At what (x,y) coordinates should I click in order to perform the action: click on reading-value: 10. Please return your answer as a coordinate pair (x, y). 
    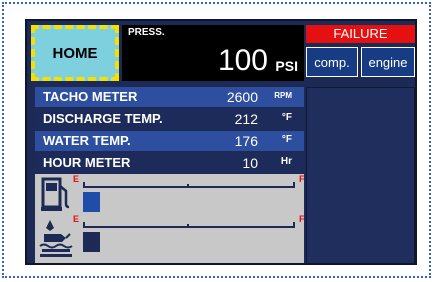
    Looking at the image, I should click on (250, 163).